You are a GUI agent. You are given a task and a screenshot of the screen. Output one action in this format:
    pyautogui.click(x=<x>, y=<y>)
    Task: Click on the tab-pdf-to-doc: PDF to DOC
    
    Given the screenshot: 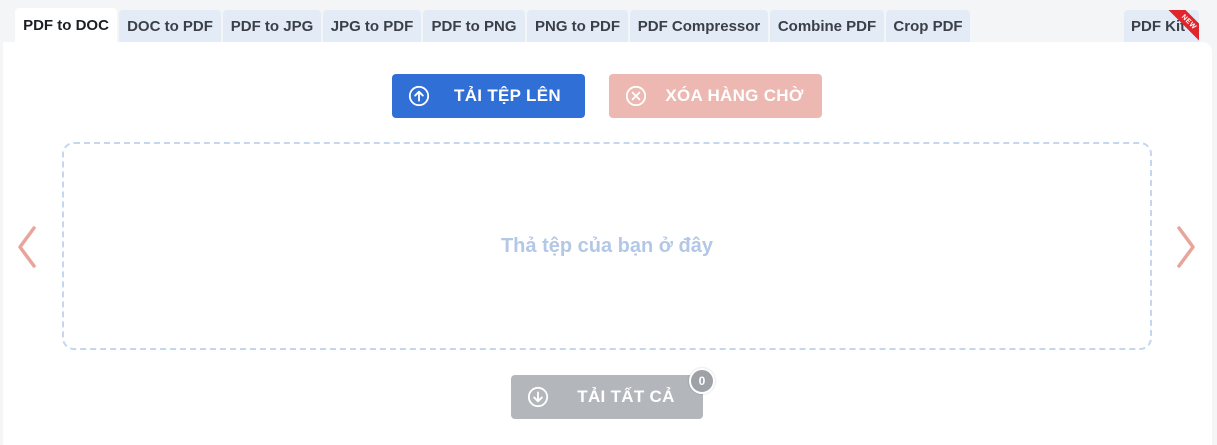 What is the action you would take?
    pyautogui.click(x=66, y=25)
    